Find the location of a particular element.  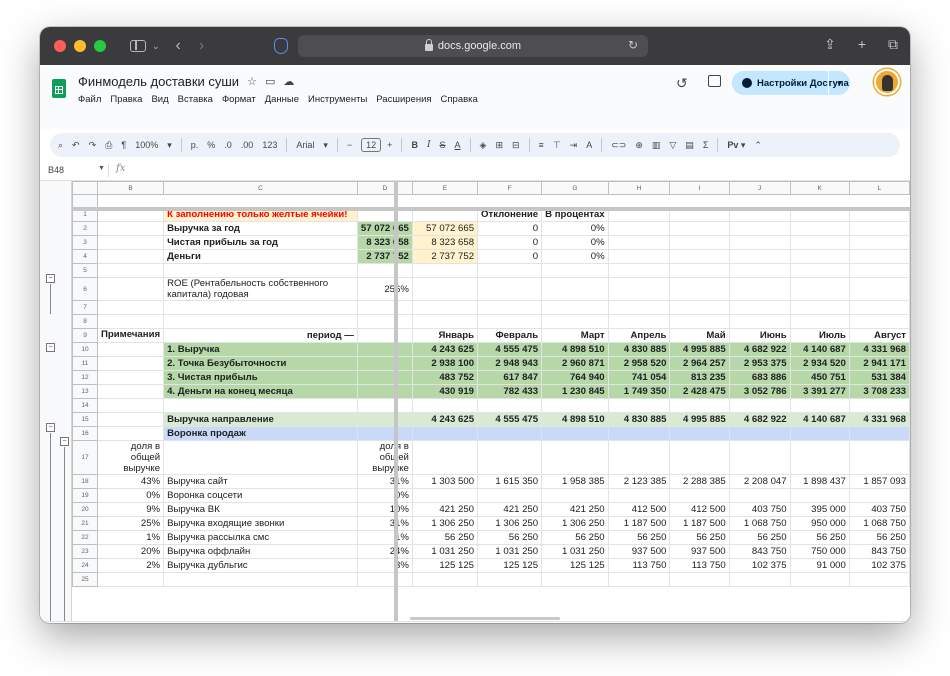

comments-icon is located at coordinates (714, 81).